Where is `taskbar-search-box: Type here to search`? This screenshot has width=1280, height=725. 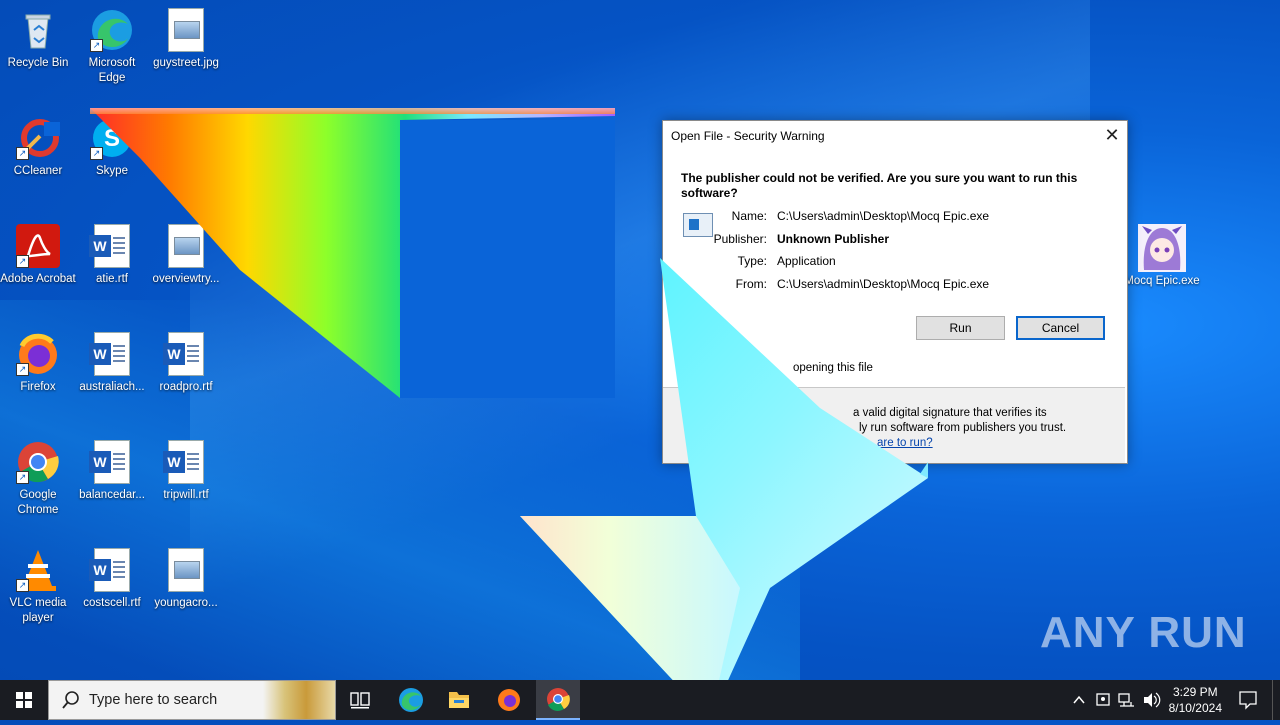
taskbar-search-box: Type here to search is located at coordinates (192, 700).